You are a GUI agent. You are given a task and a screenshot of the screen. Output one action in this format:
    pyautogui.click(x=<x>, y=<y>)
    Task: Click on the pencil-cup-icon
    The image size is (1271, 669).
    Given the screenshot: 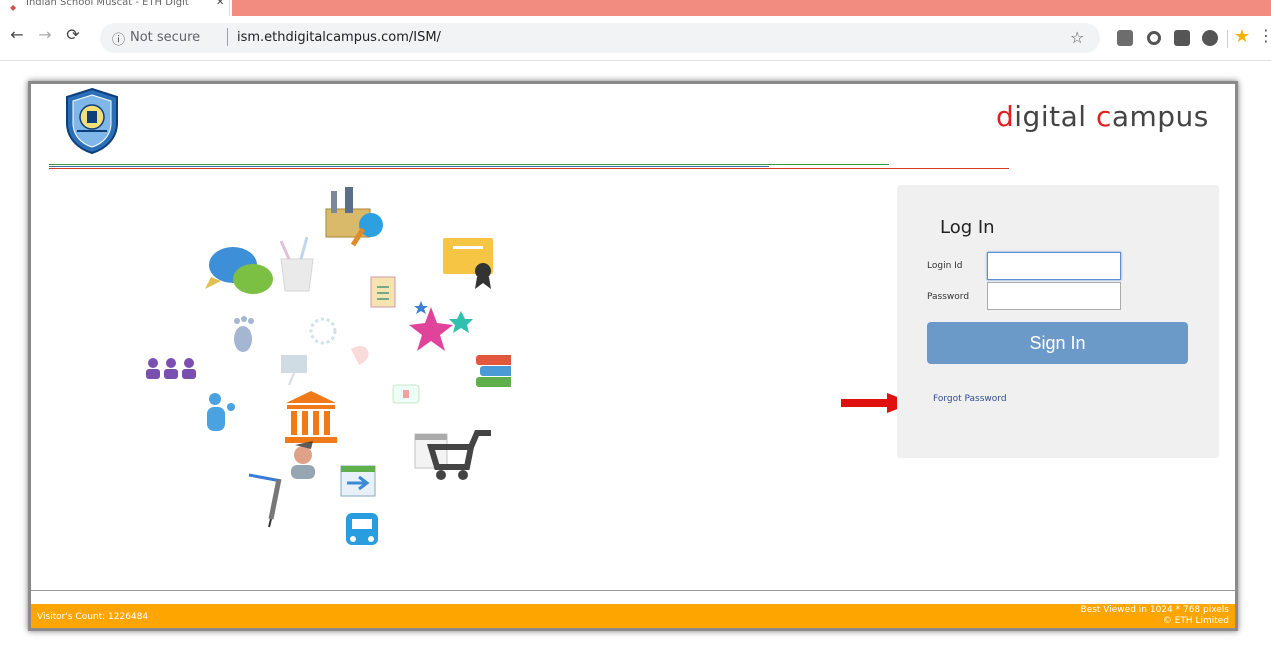 What is the action you would take?
    pyautogui.click(x=296, y=264)
    